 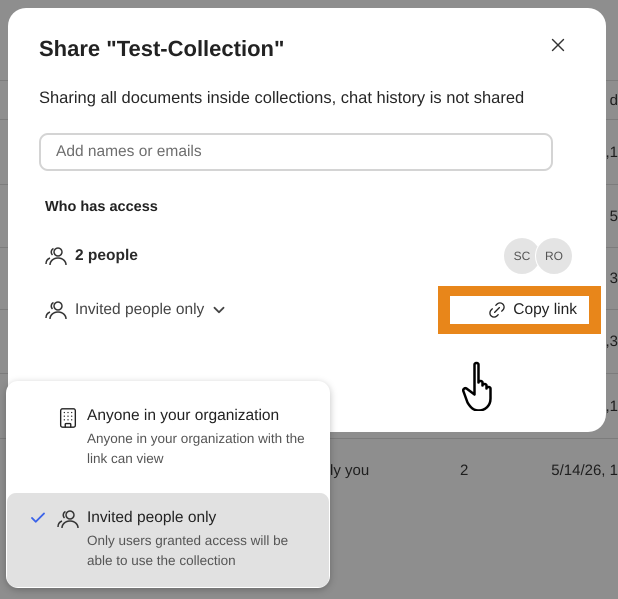 What do you see at coordinates (614, 278) in the screenshot?
I see `table-cell: 3` at bounding box center [614, 278].